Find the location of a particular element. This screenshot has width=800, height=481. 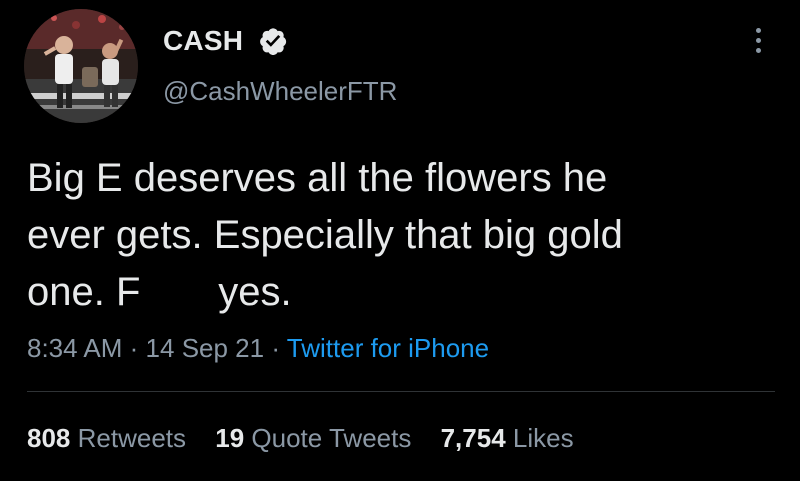

tweet-metadata: 8:34 AM · 14 Sep 21 · Twitter for iPhone is located at coordinates (258, 348).